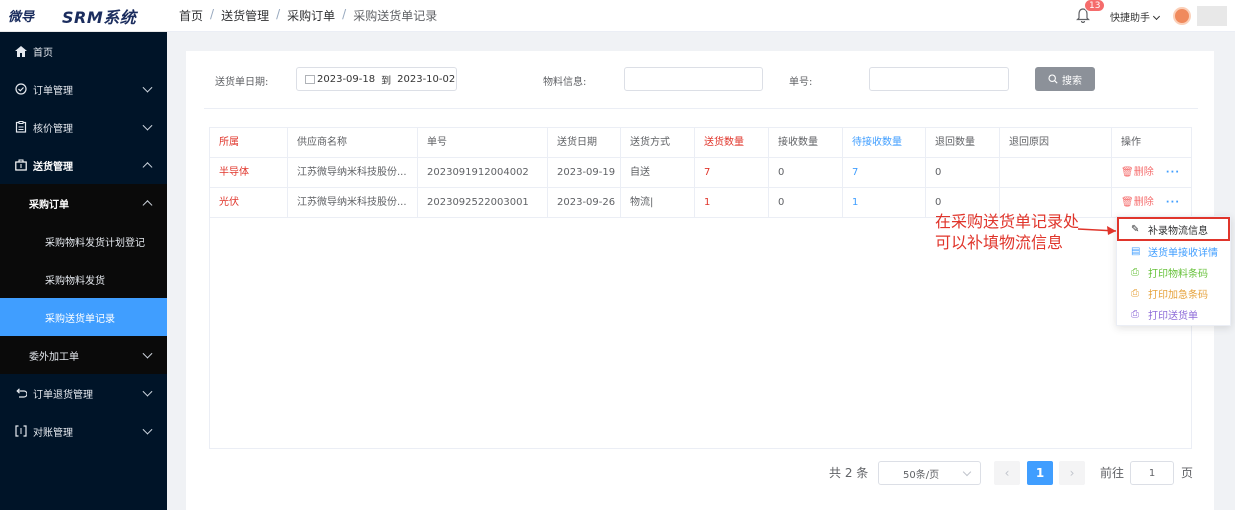  I want to click on order-number-input, so click(939, 79).